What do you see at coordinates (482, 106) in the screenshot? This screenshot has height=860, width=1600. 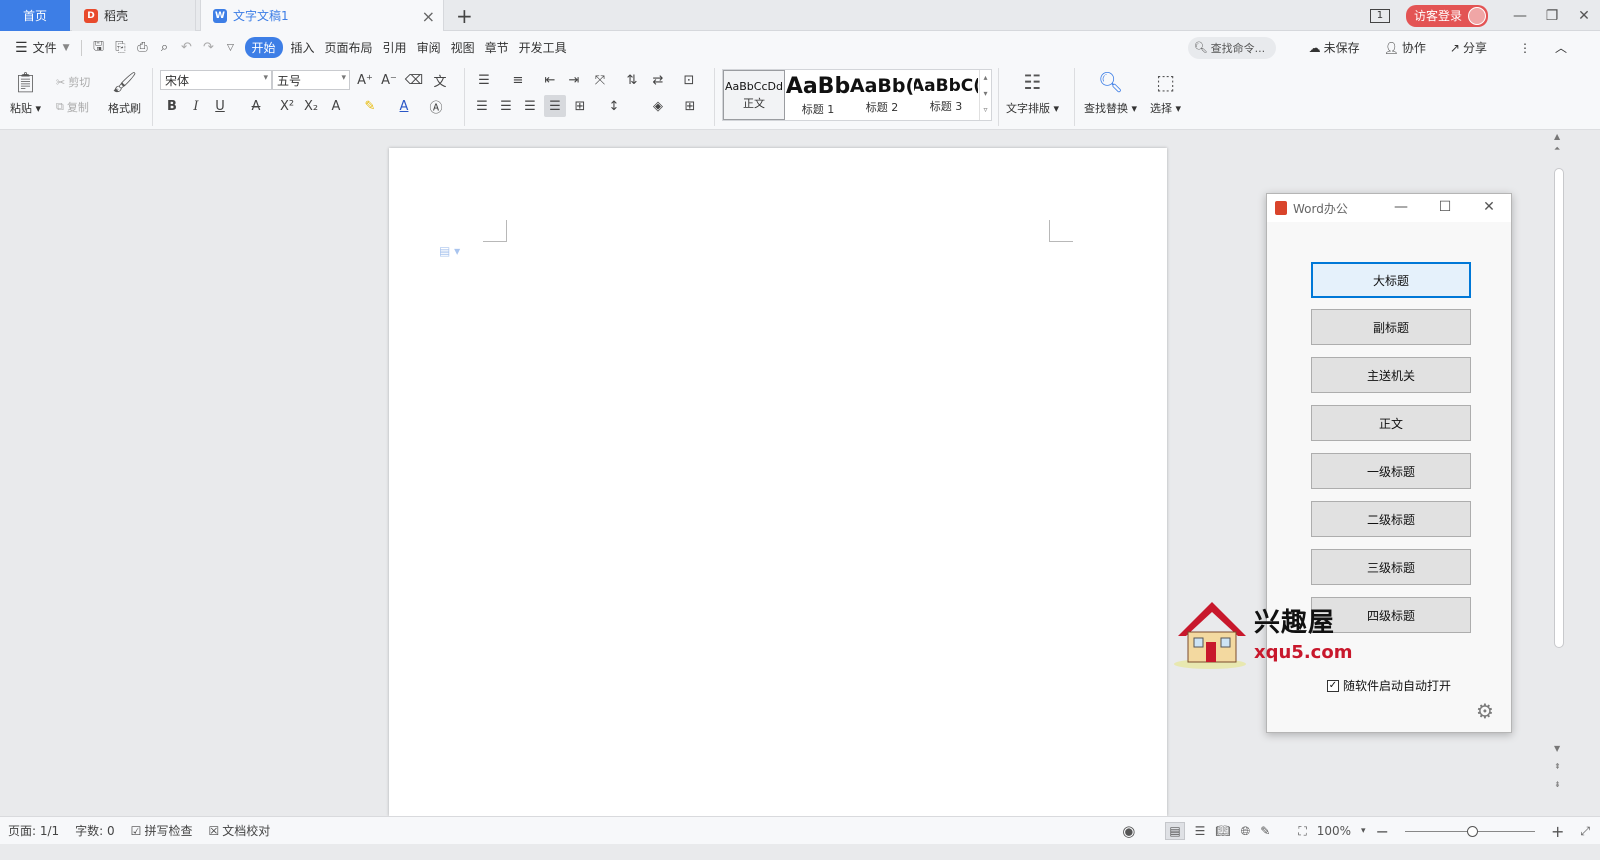 I see `align-left-icon: ☰` at bounding box center [482, 106].